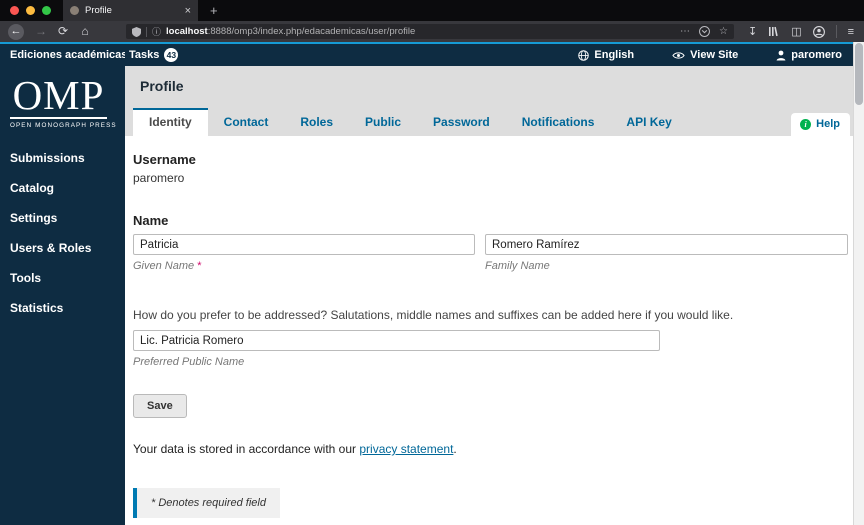  Describe the element at coordinates (206, 503) in the screenshot. I see `required-field-note: * Denotes required field` at that location.